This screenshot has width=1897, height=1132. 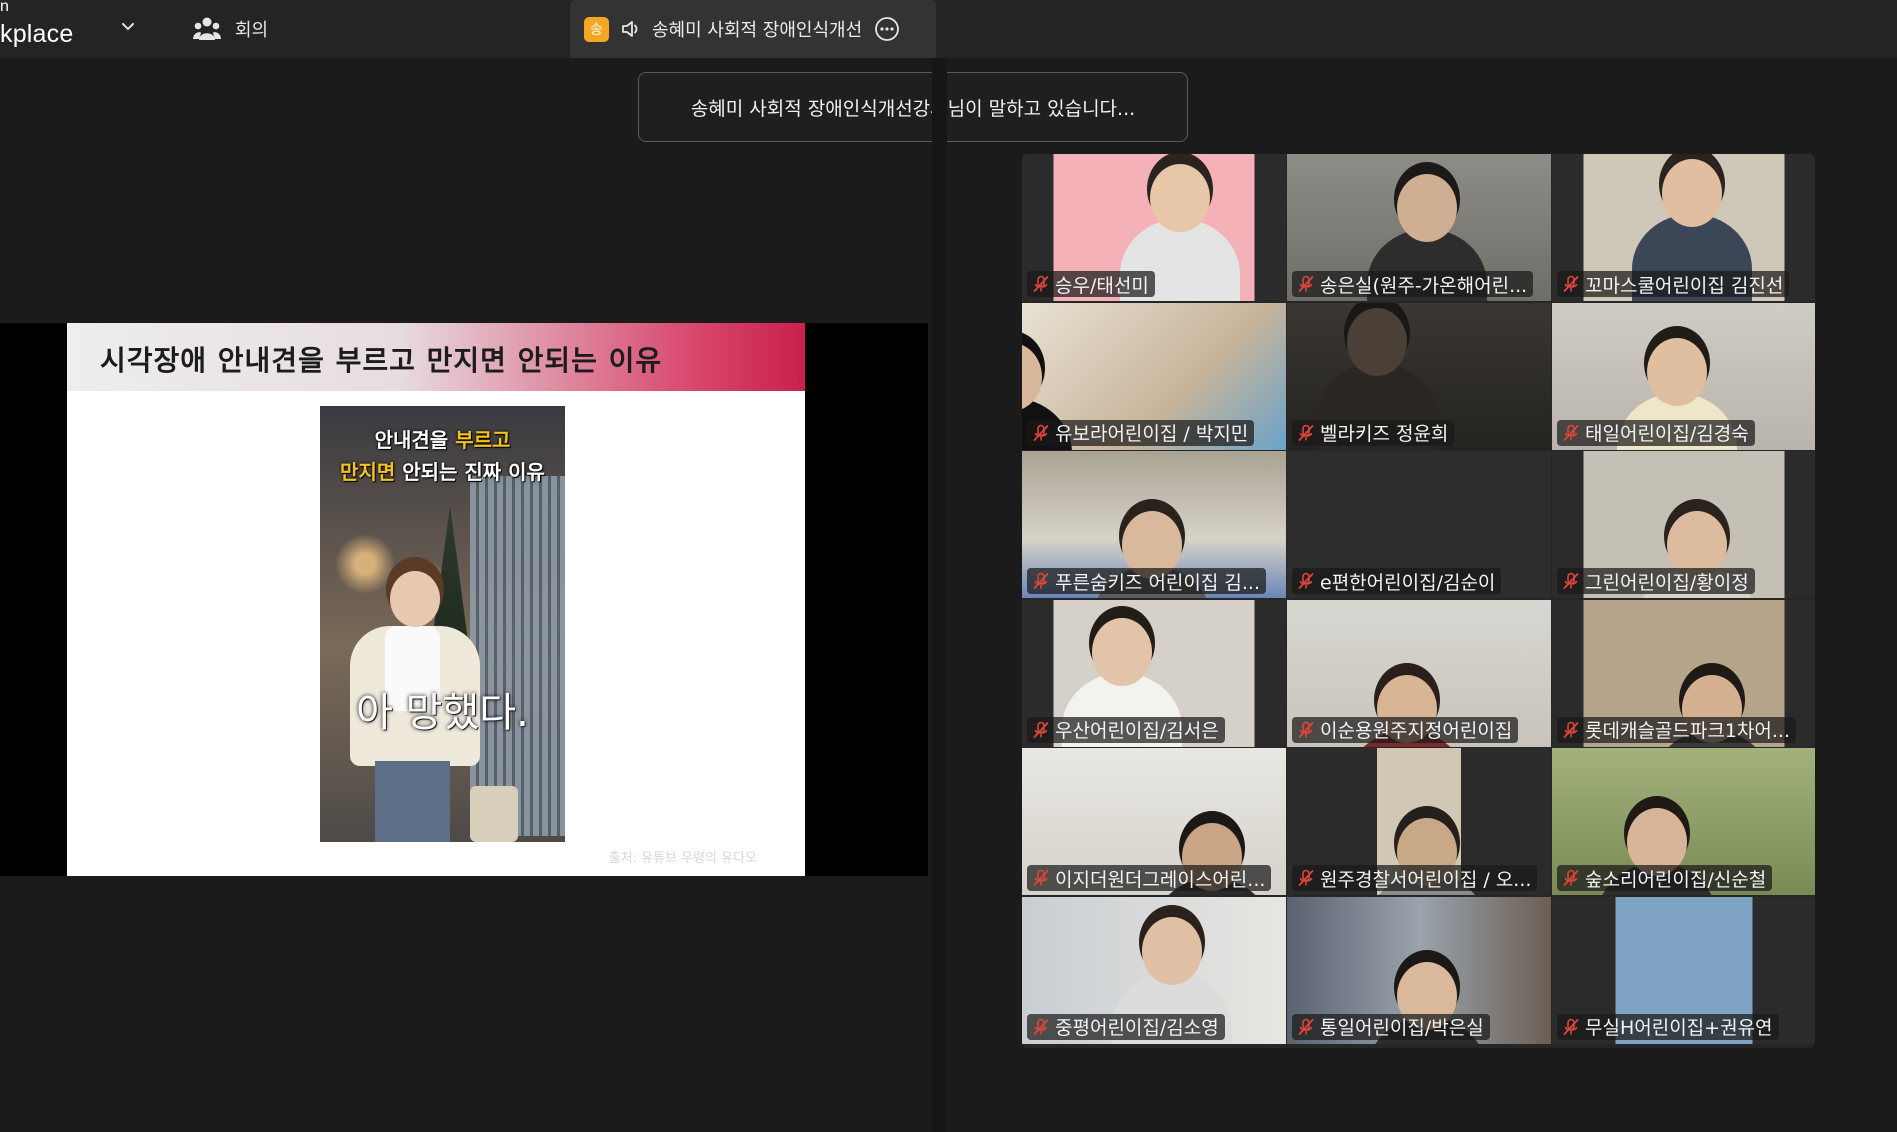 What do you see at coordinates (1137, 731) in the screenshot?
I see `participant-name: 우산어린이집/김서은` at bounding box center [1137, 731].